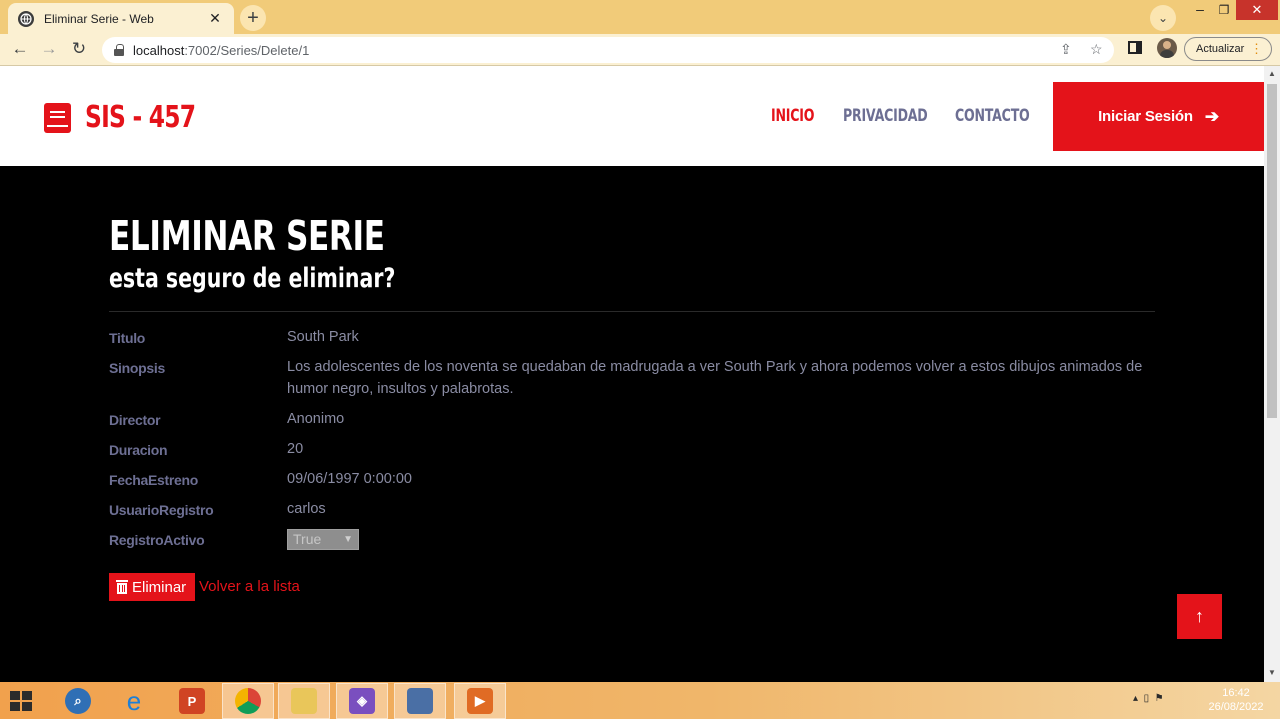 This screenshot has height=719, width=1280. I want to click on browser-tab: Eliminar Serie - Web ✕, so click(121, 18).